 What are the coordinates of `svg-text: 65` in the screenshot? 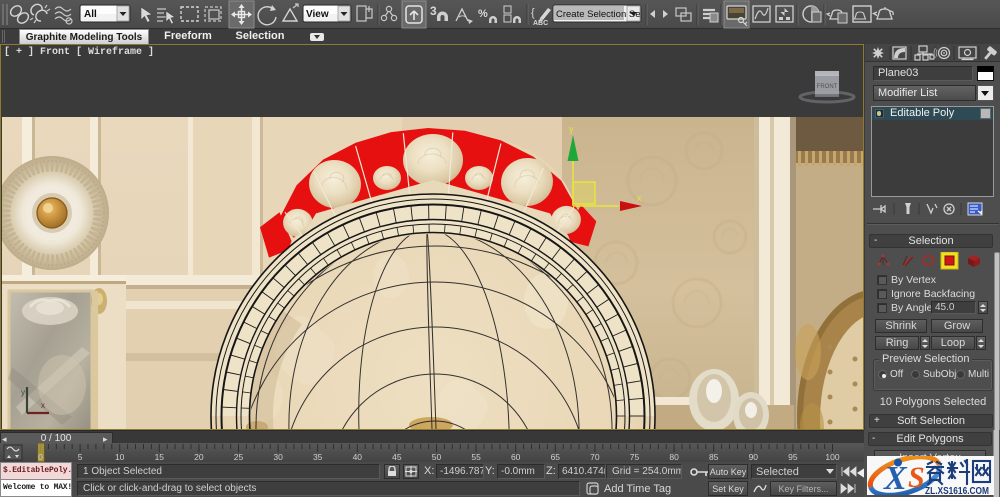 It's located at (556, 457).